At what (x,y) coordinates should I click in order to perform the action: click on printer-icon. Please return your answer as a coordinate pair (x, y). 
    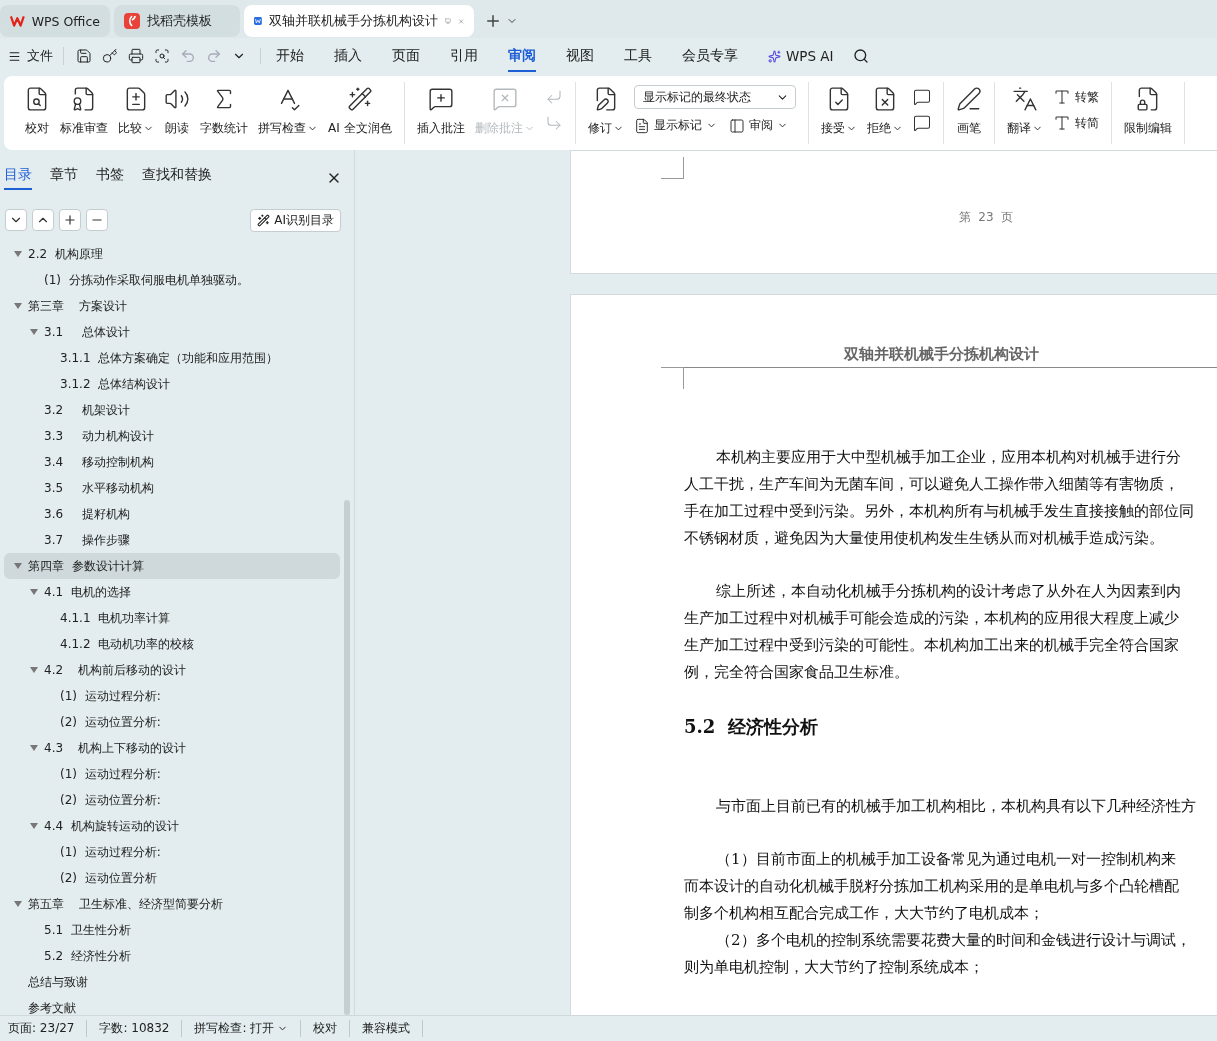
    Looking at the image, I should click on (136, 56).